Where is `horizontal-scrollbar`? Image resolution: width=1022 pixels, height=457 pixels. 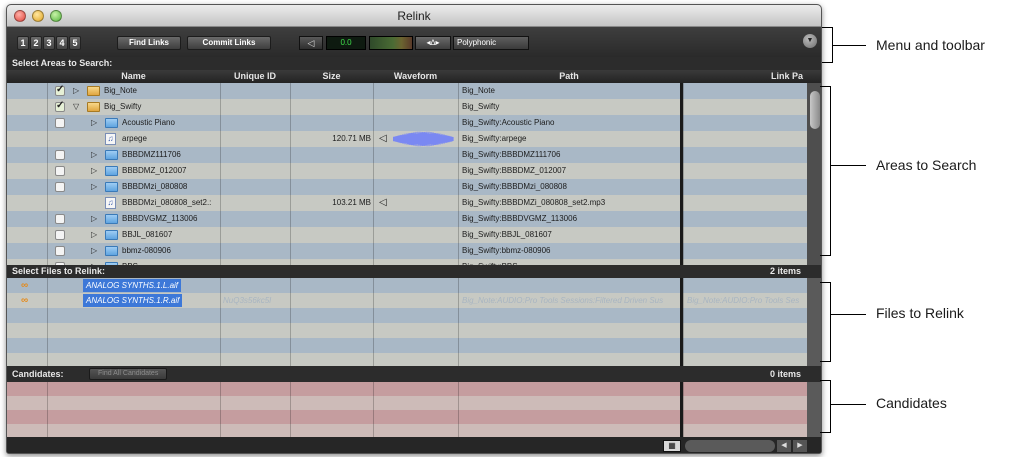 horizontal-scrollbar is located at coordinates (730, 446).